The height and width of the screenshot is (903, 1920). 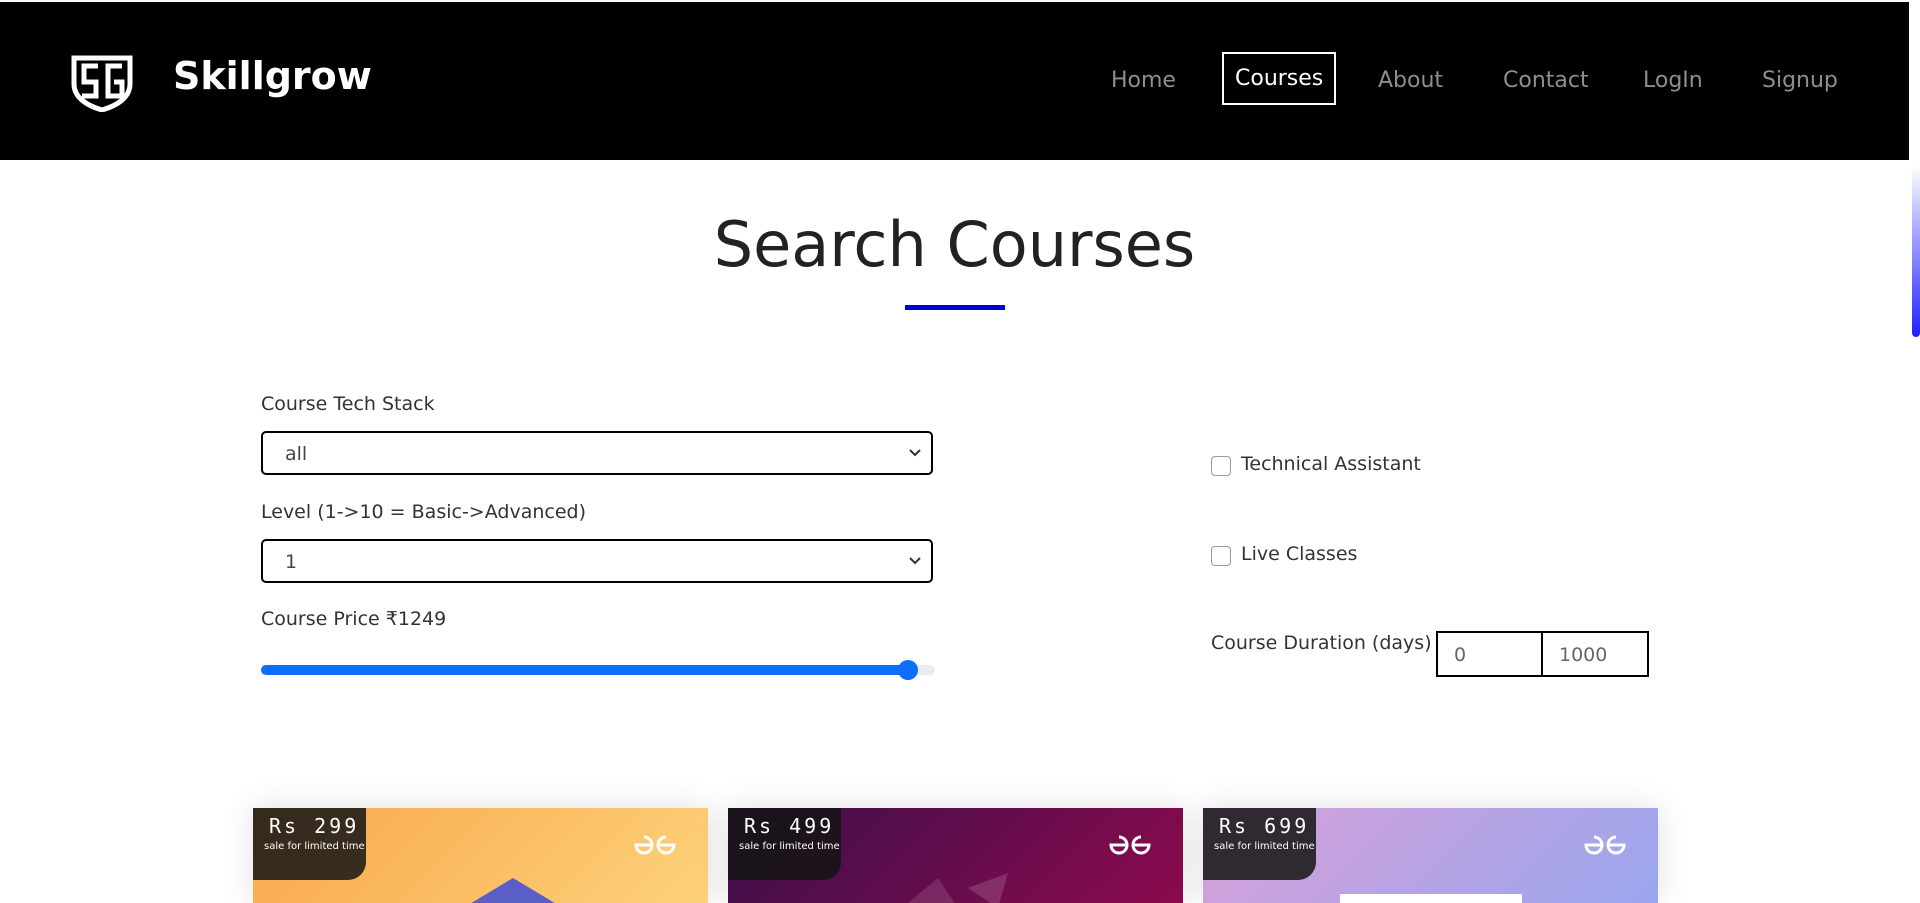 I want to click on duration-label: Course Duration (days), so click(x=1321, y=643).